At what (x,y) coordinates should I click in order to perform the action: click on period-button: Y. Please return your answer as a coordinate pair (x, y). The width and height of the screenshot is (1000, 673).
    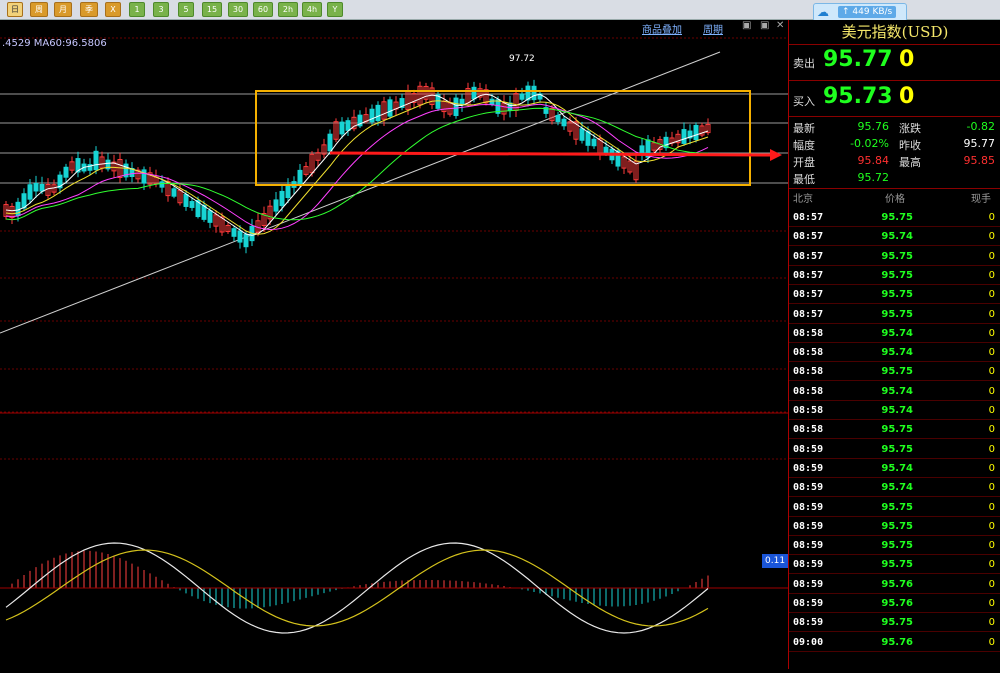
    Looking at the image, I should click on (335, 9).